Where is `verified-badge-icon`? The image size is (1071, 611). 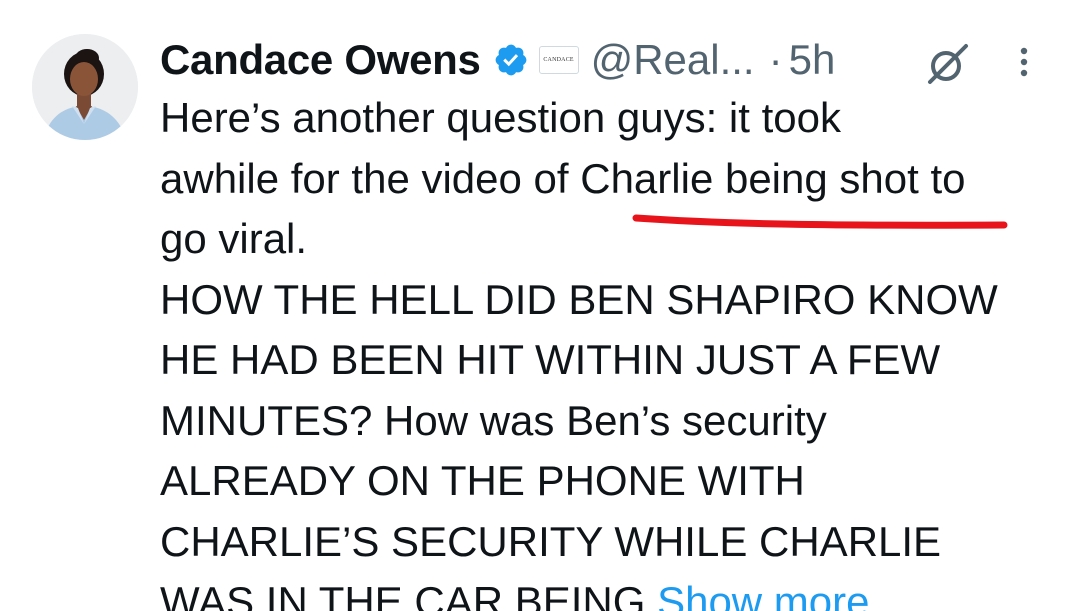 verified-badge-icon is located at coordinates (511, 60).